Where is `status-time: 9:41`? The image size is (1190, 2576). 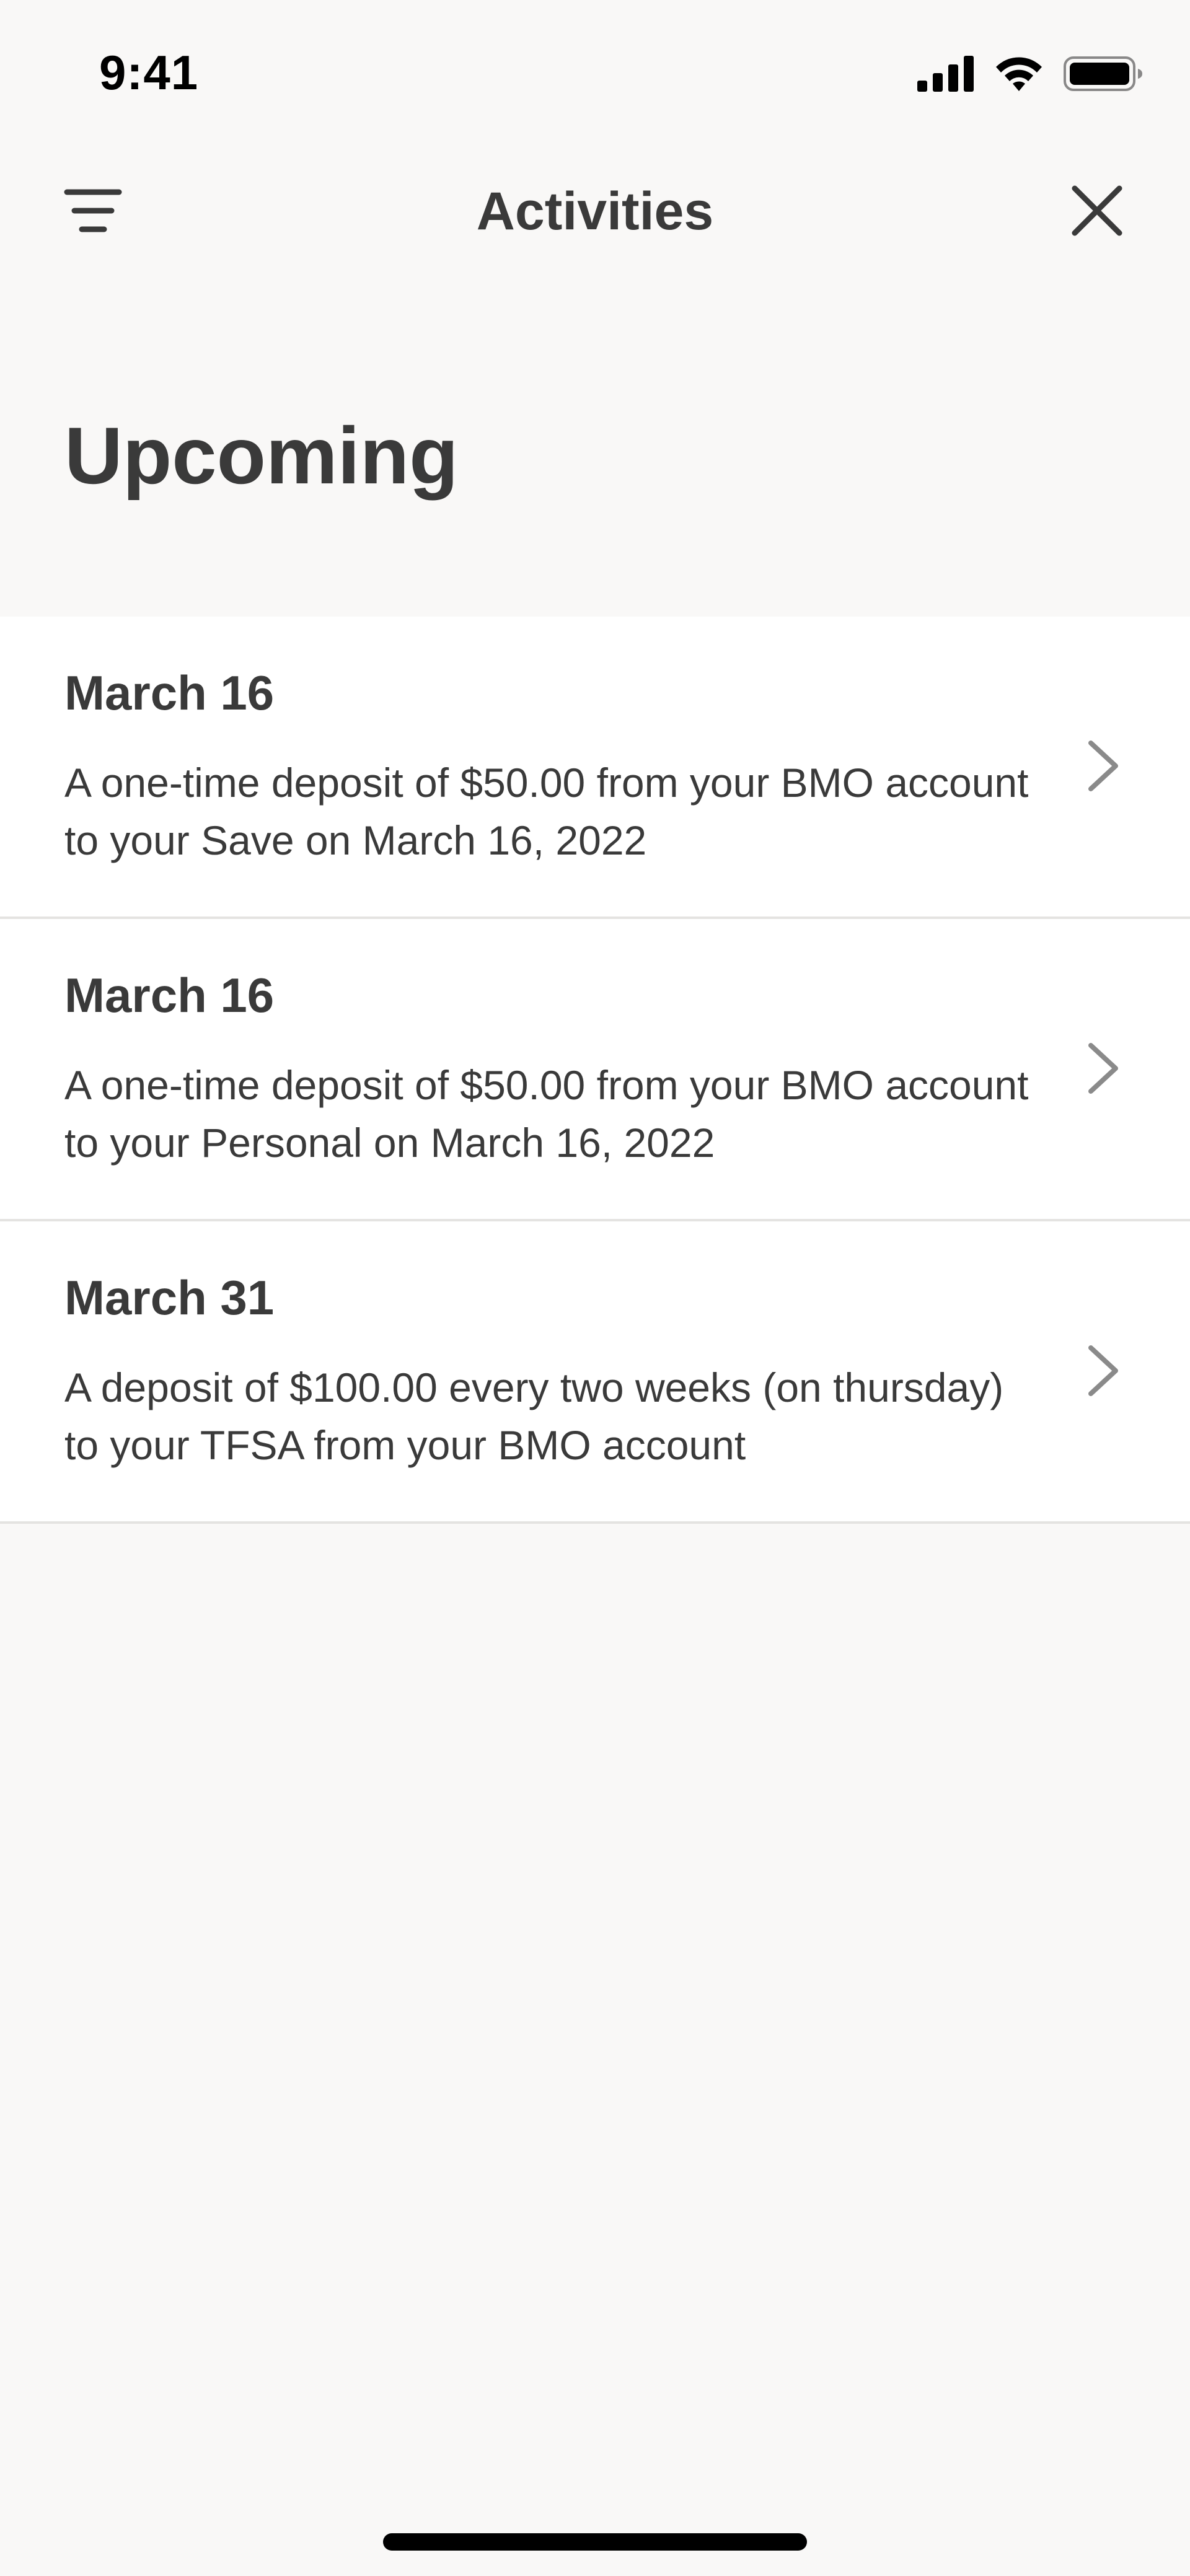
status-time: 9:41 is located at coordinates (149, 72).